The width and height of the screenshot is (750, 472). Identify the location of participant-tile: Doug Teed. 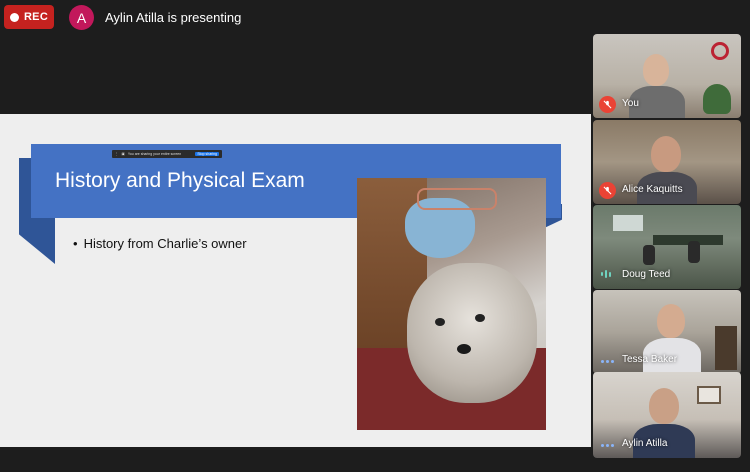
(667, 247).